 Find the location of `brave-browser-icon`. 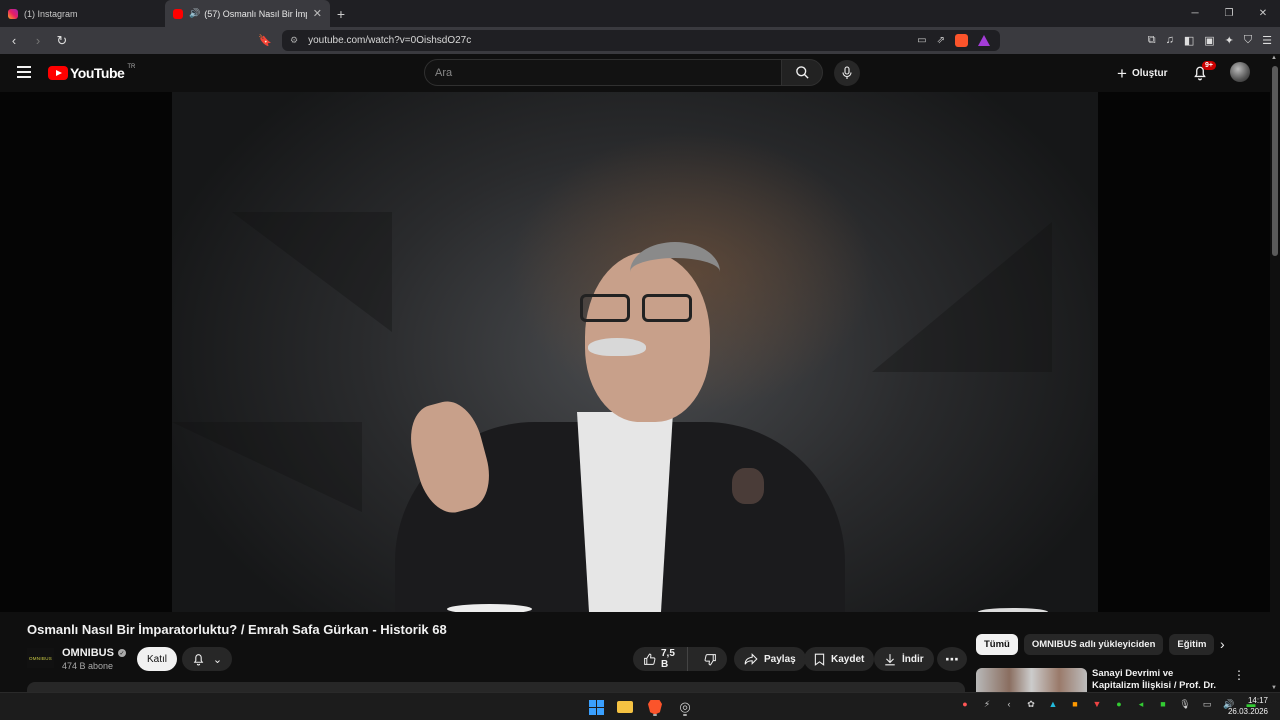

brave-browser-icon is located at coordinates (655, 707).